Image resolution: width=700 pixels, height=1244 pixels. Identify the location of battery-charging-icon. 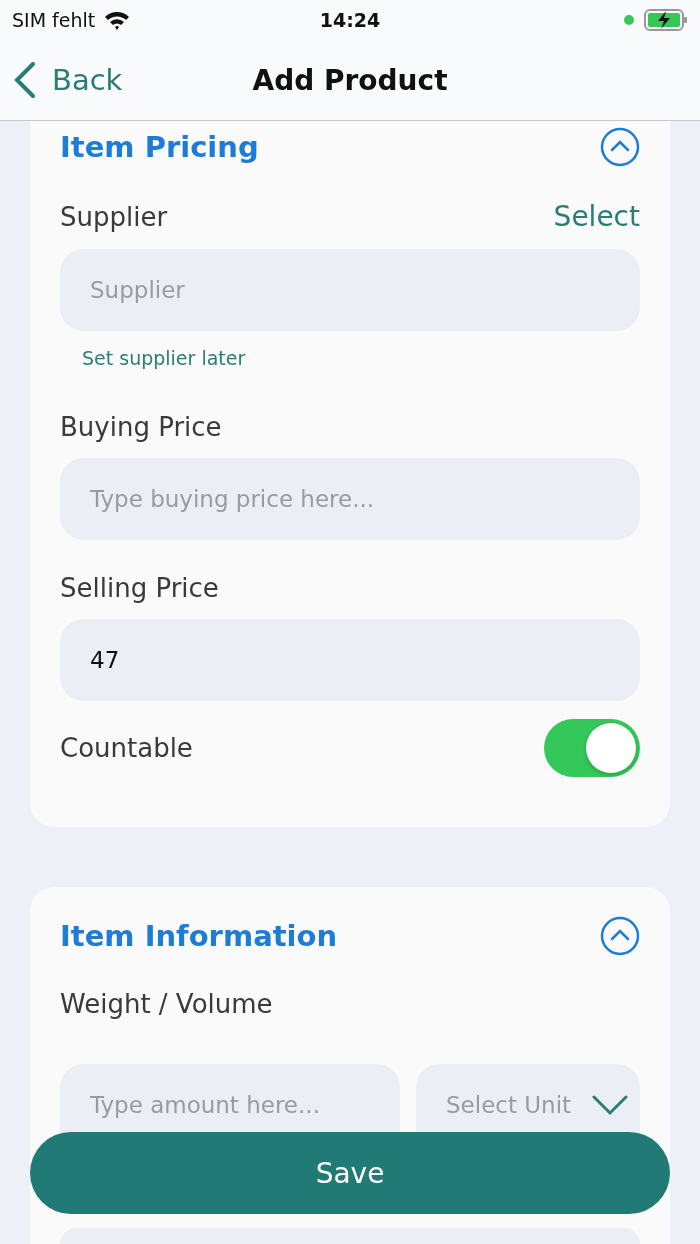
(666, 20).